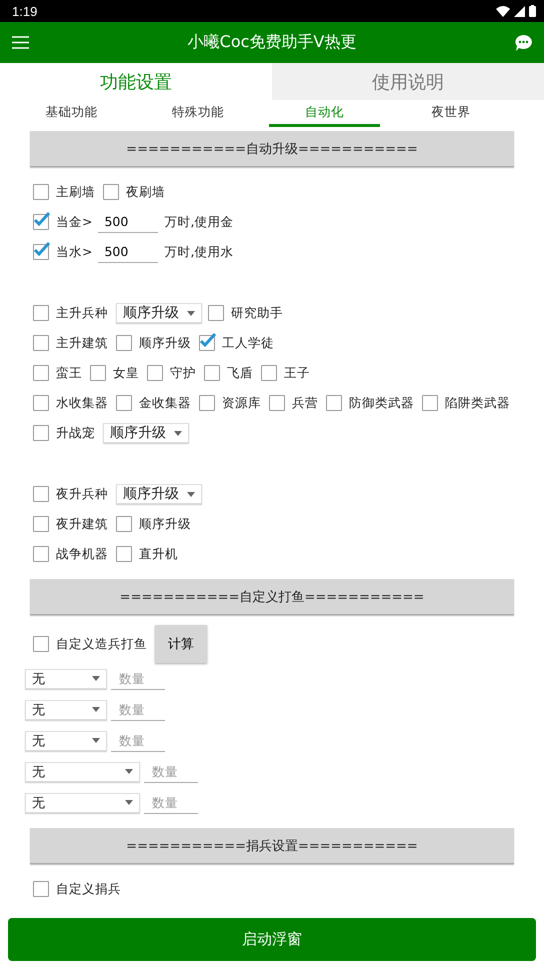 This screenshot has height=970, width=544. What do you see at coordinates (20, 42) in the screenshot?
I see `menu-icon` at bounding box center [20, 42].